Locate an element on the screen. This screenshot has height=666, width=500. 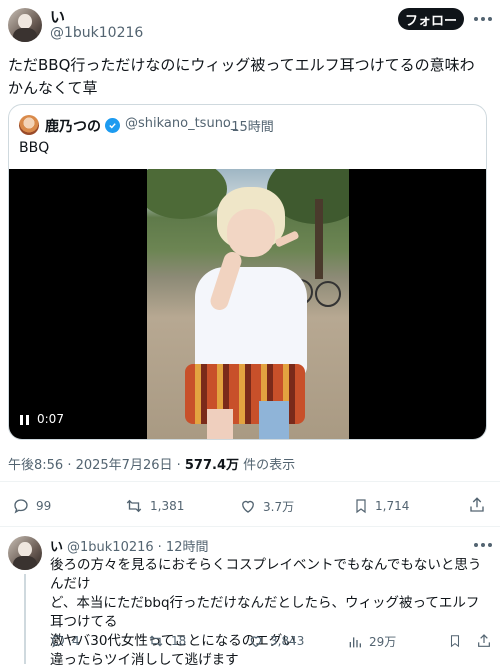
post-timestamp: 午後8:56 · 2025年7月26日 · is located at coordinates (96, 465).